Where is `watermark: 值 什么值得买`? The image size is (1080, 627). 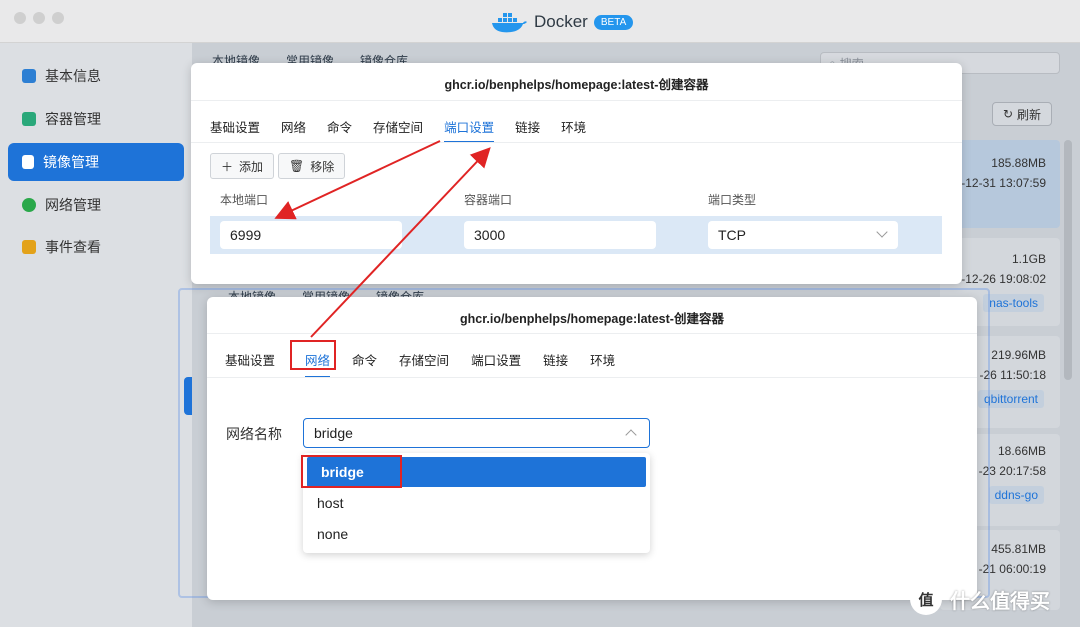 watermark: 值 什么值得买 is located at coordinates (980, 599).